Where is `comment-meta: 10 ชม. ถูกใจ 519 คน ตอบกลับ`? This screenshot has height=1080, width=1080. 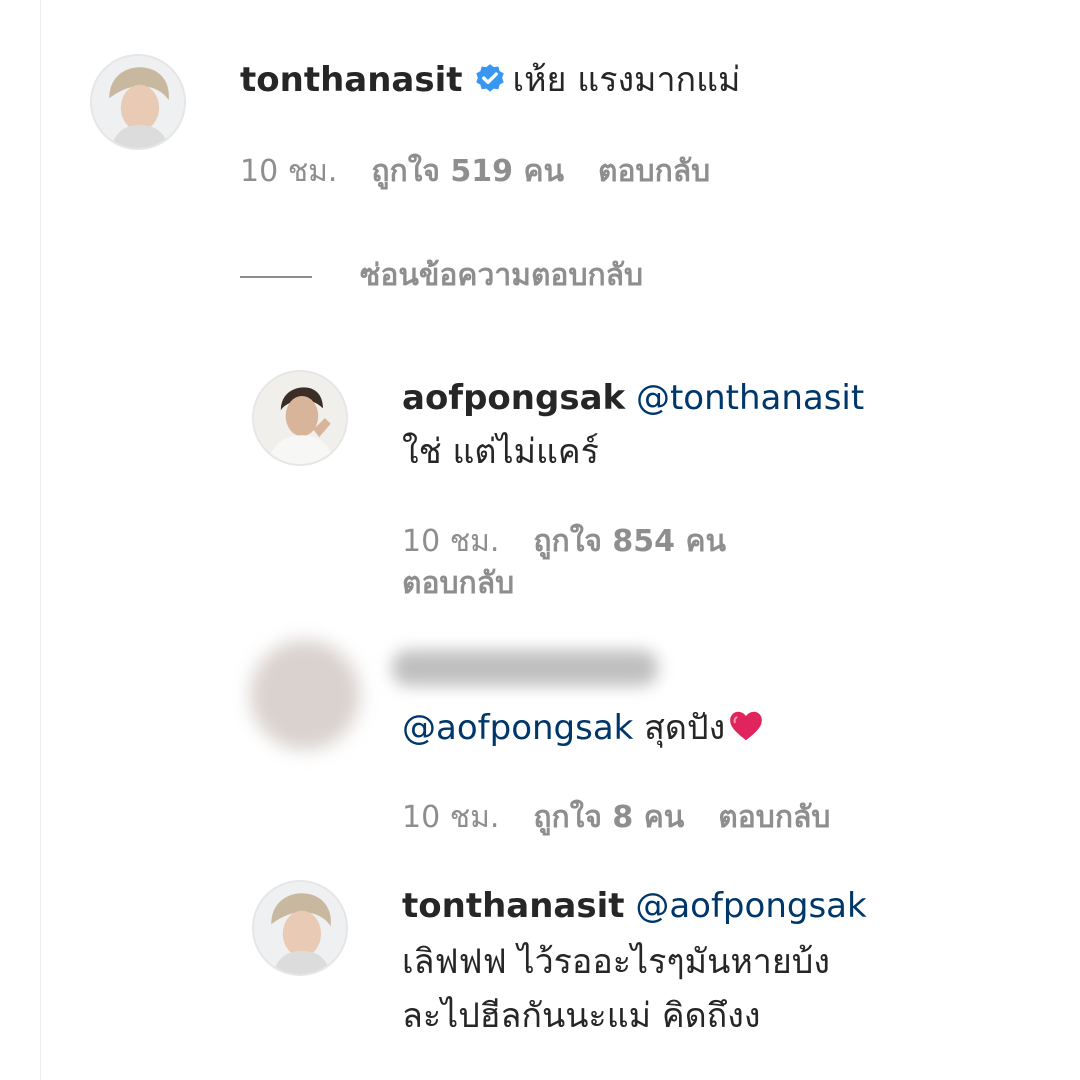
comment-meta: 10 ชม. ถูกใจ 519 คน ตอบกลับ is located at coordinates (475, 172).